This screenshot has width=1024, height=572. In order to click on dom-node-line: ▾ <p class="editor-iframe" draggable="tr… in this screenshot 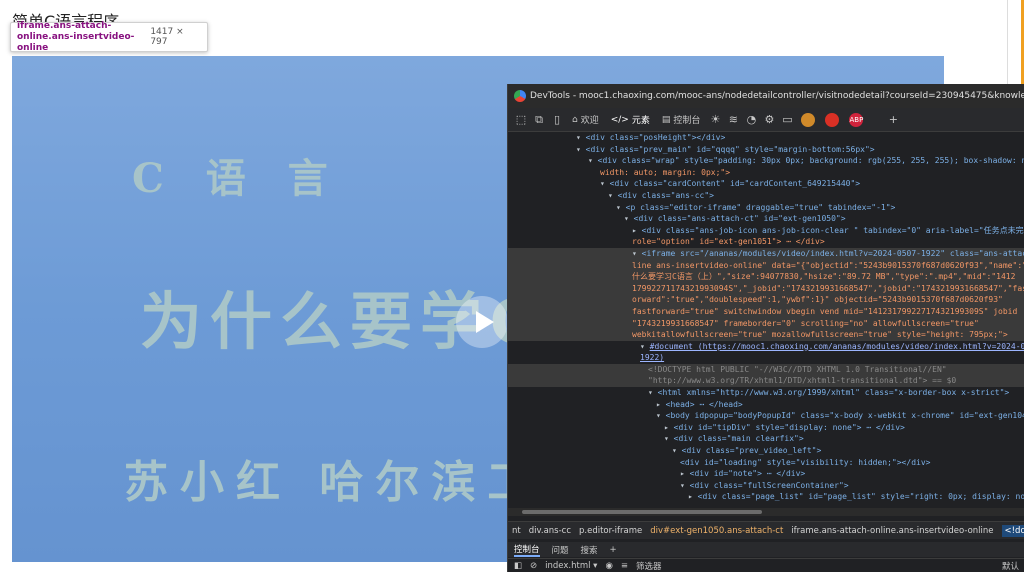, I will do `click(766, 208)`.